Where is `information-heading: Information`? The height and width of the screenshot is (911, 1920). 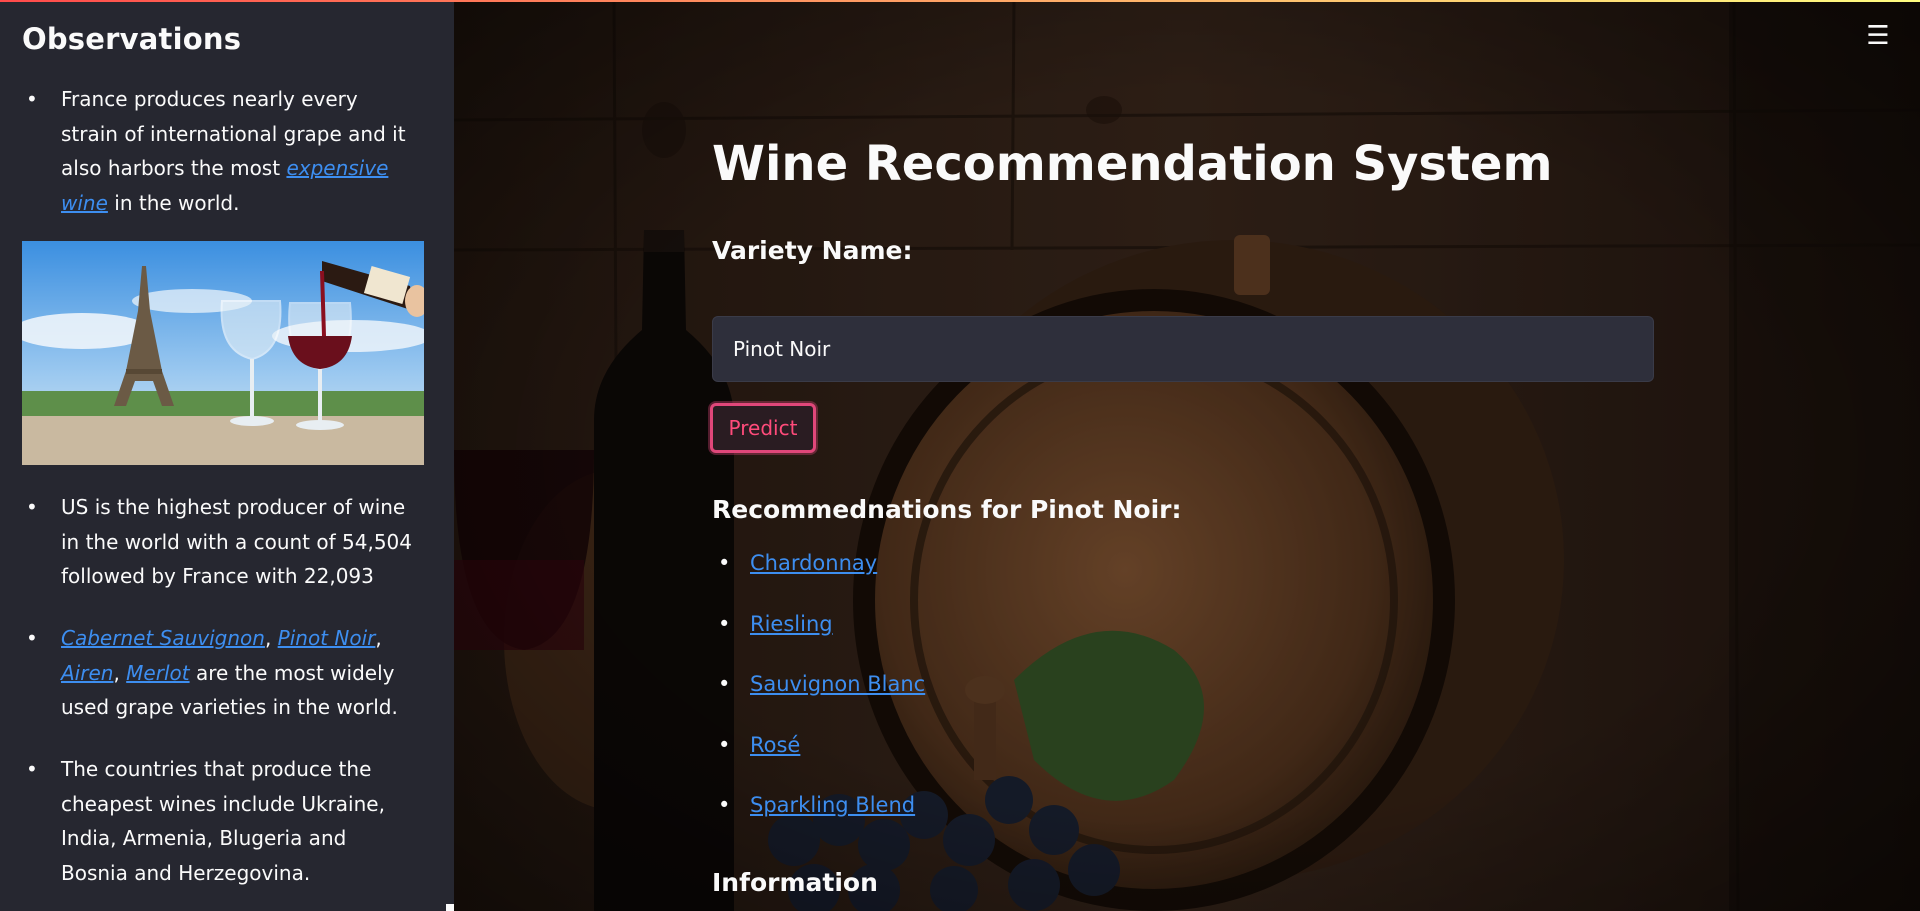 information-heading: Information is located at coordinates (795, 882).